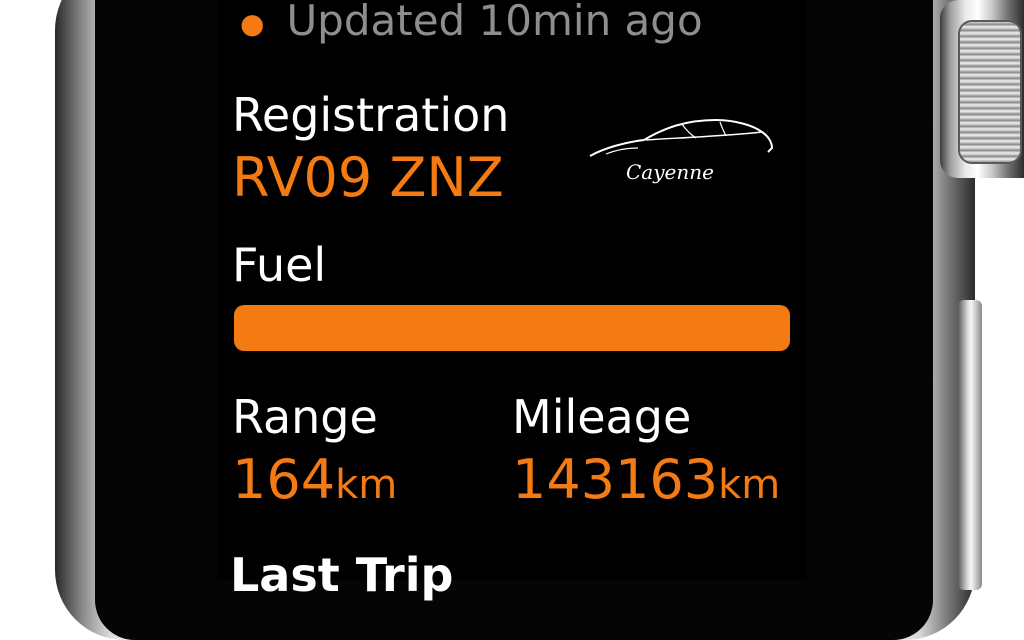 The width and height of the screenshot is (1024, 640). Describe the element at coordinates (970, 445) in the screenshot. I see `side-button` at that location.